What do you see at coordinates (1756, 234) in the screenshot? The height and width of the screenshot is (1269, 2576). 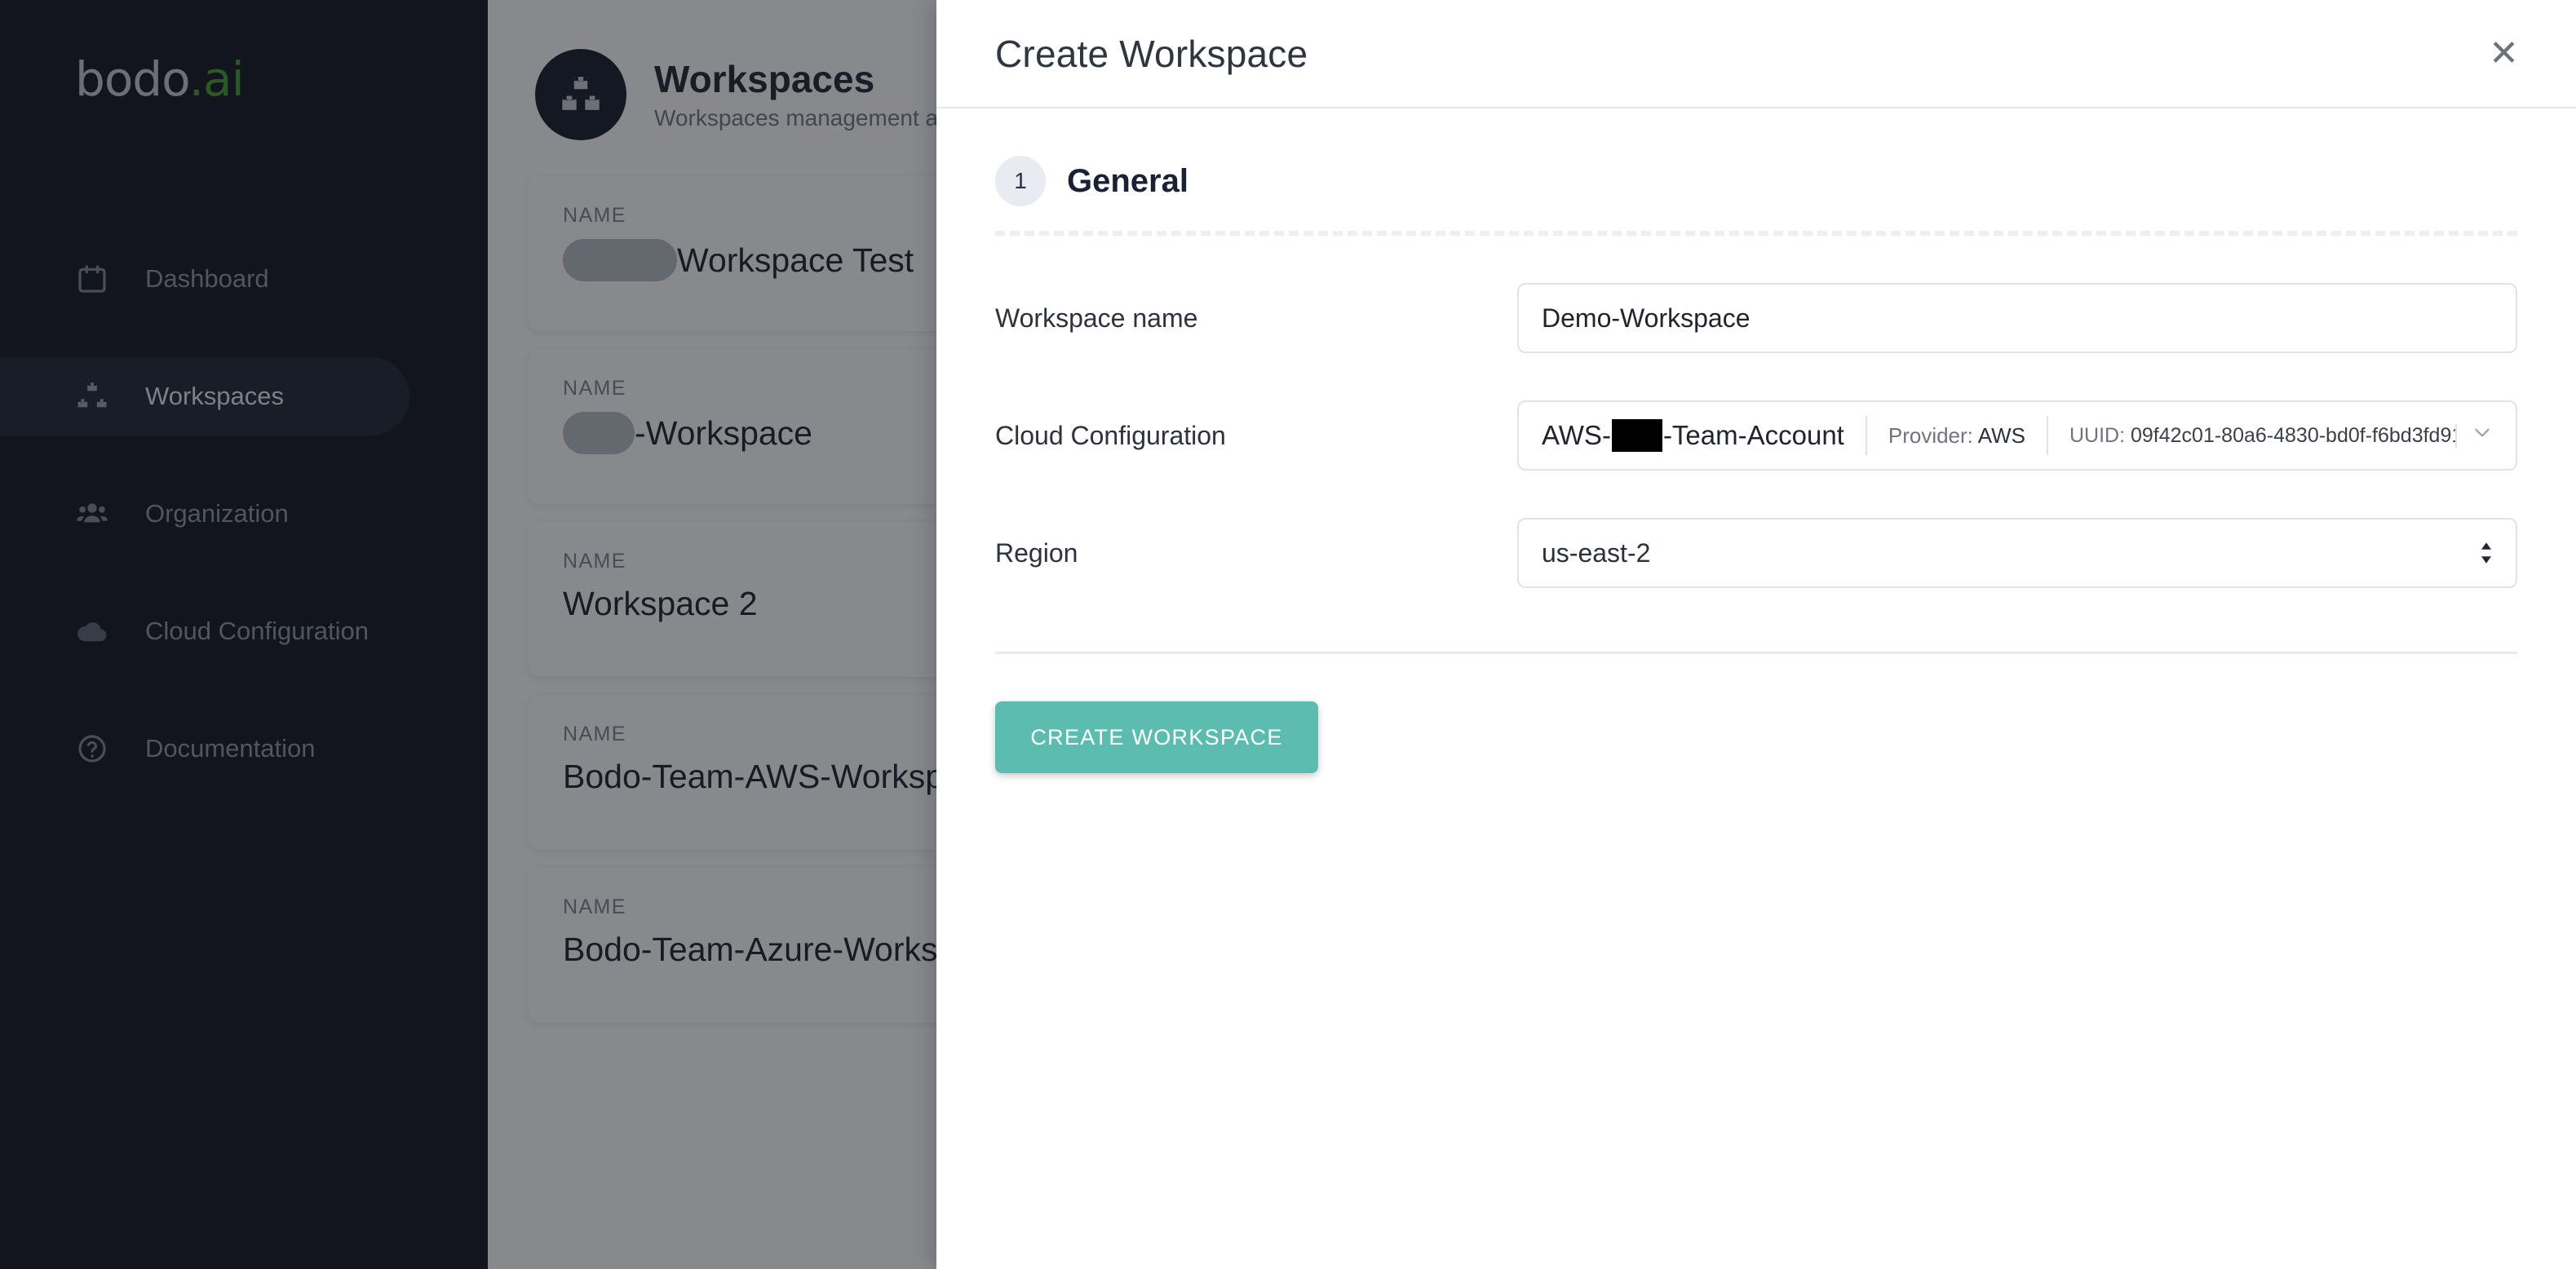 I see `section-divider` at bounding box center [1756, 234].